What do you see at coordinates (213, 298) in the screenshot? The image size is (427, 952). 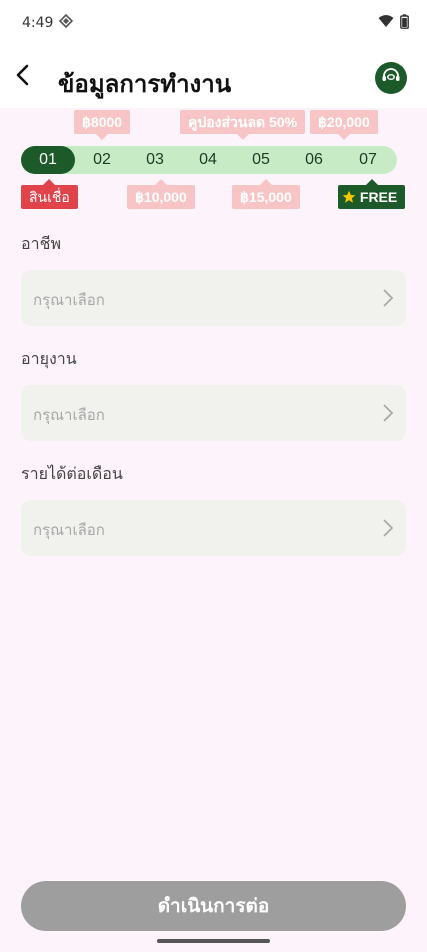 I see `occupation-select: กรุณาเลือก` at bounding box center [213, 298].